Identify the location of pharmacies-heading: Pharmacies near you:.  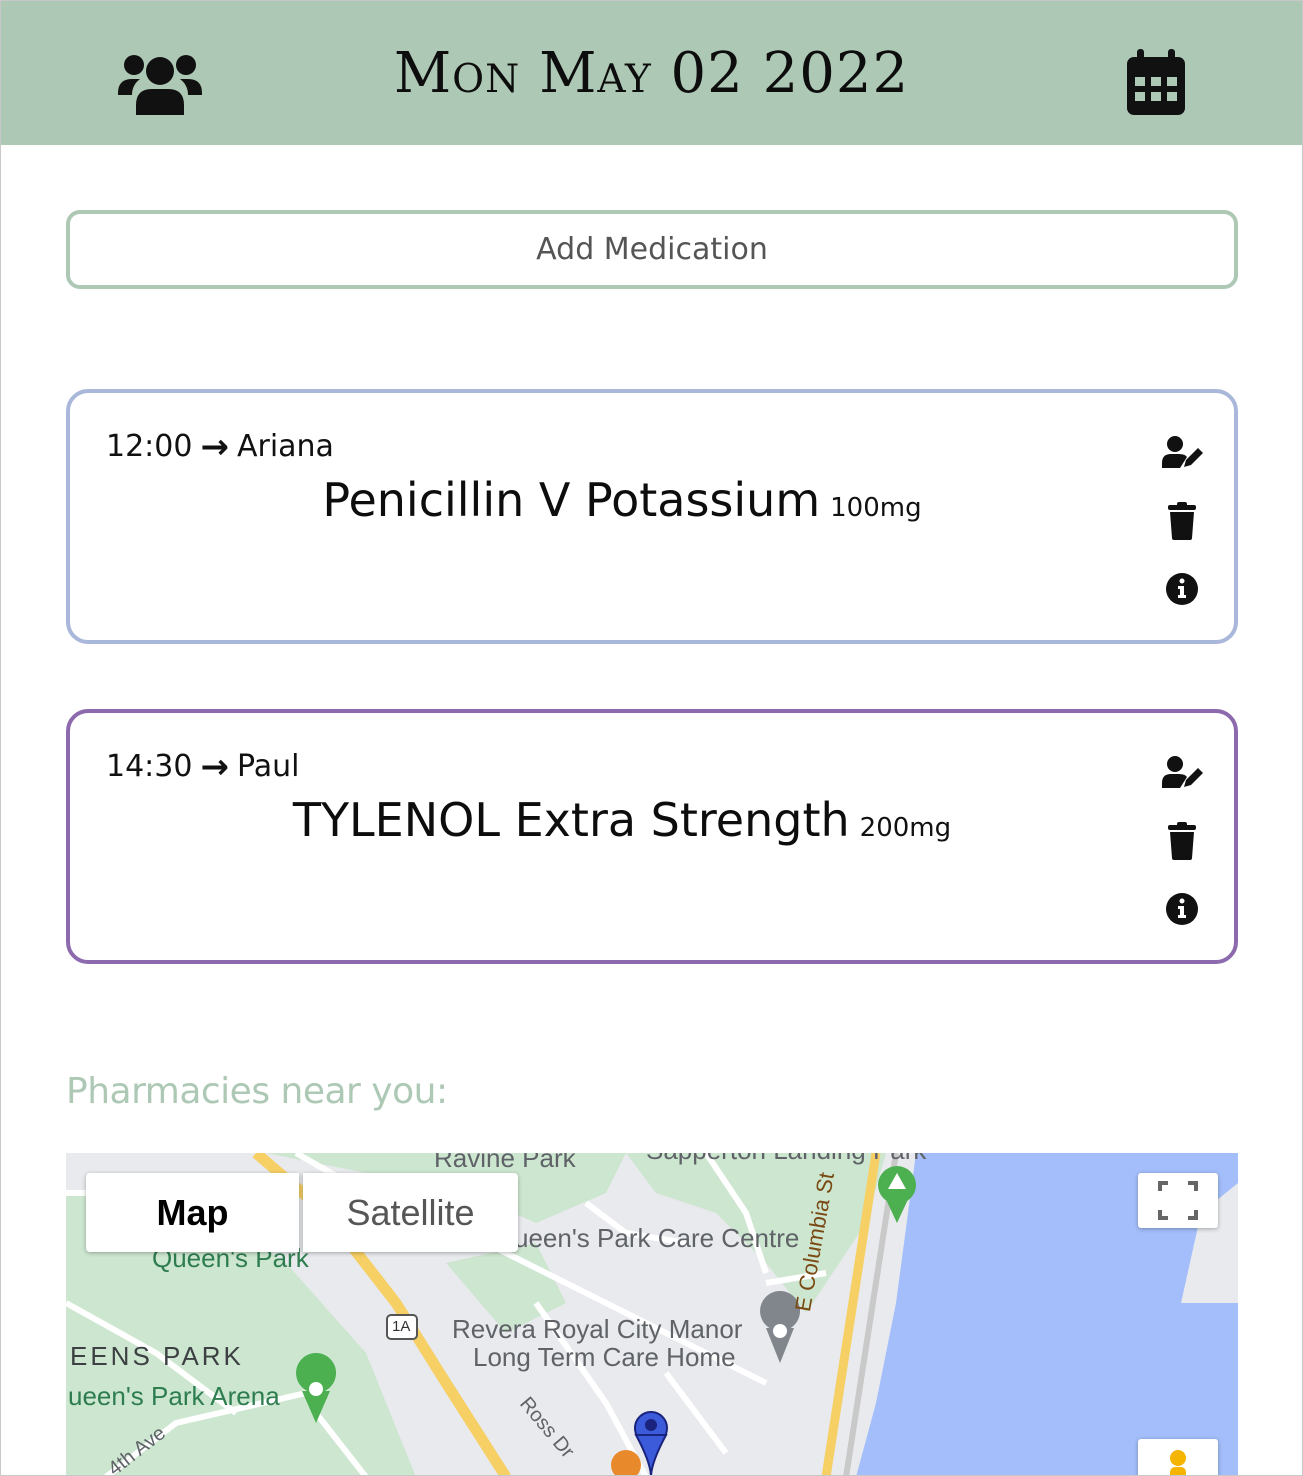
(257, 1091).